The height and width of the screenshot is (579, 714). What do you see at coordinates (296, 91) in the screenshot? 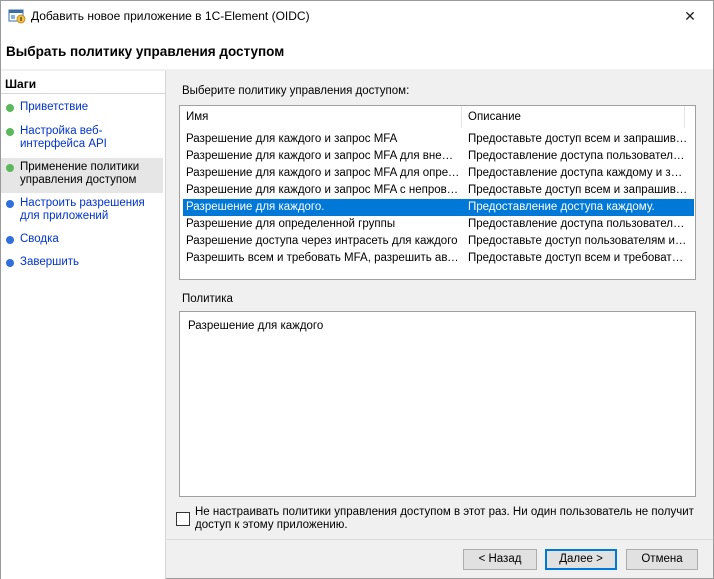
I see `policy-list-label: Выберите политику управления доступом:` at bounding box center [296, 91].